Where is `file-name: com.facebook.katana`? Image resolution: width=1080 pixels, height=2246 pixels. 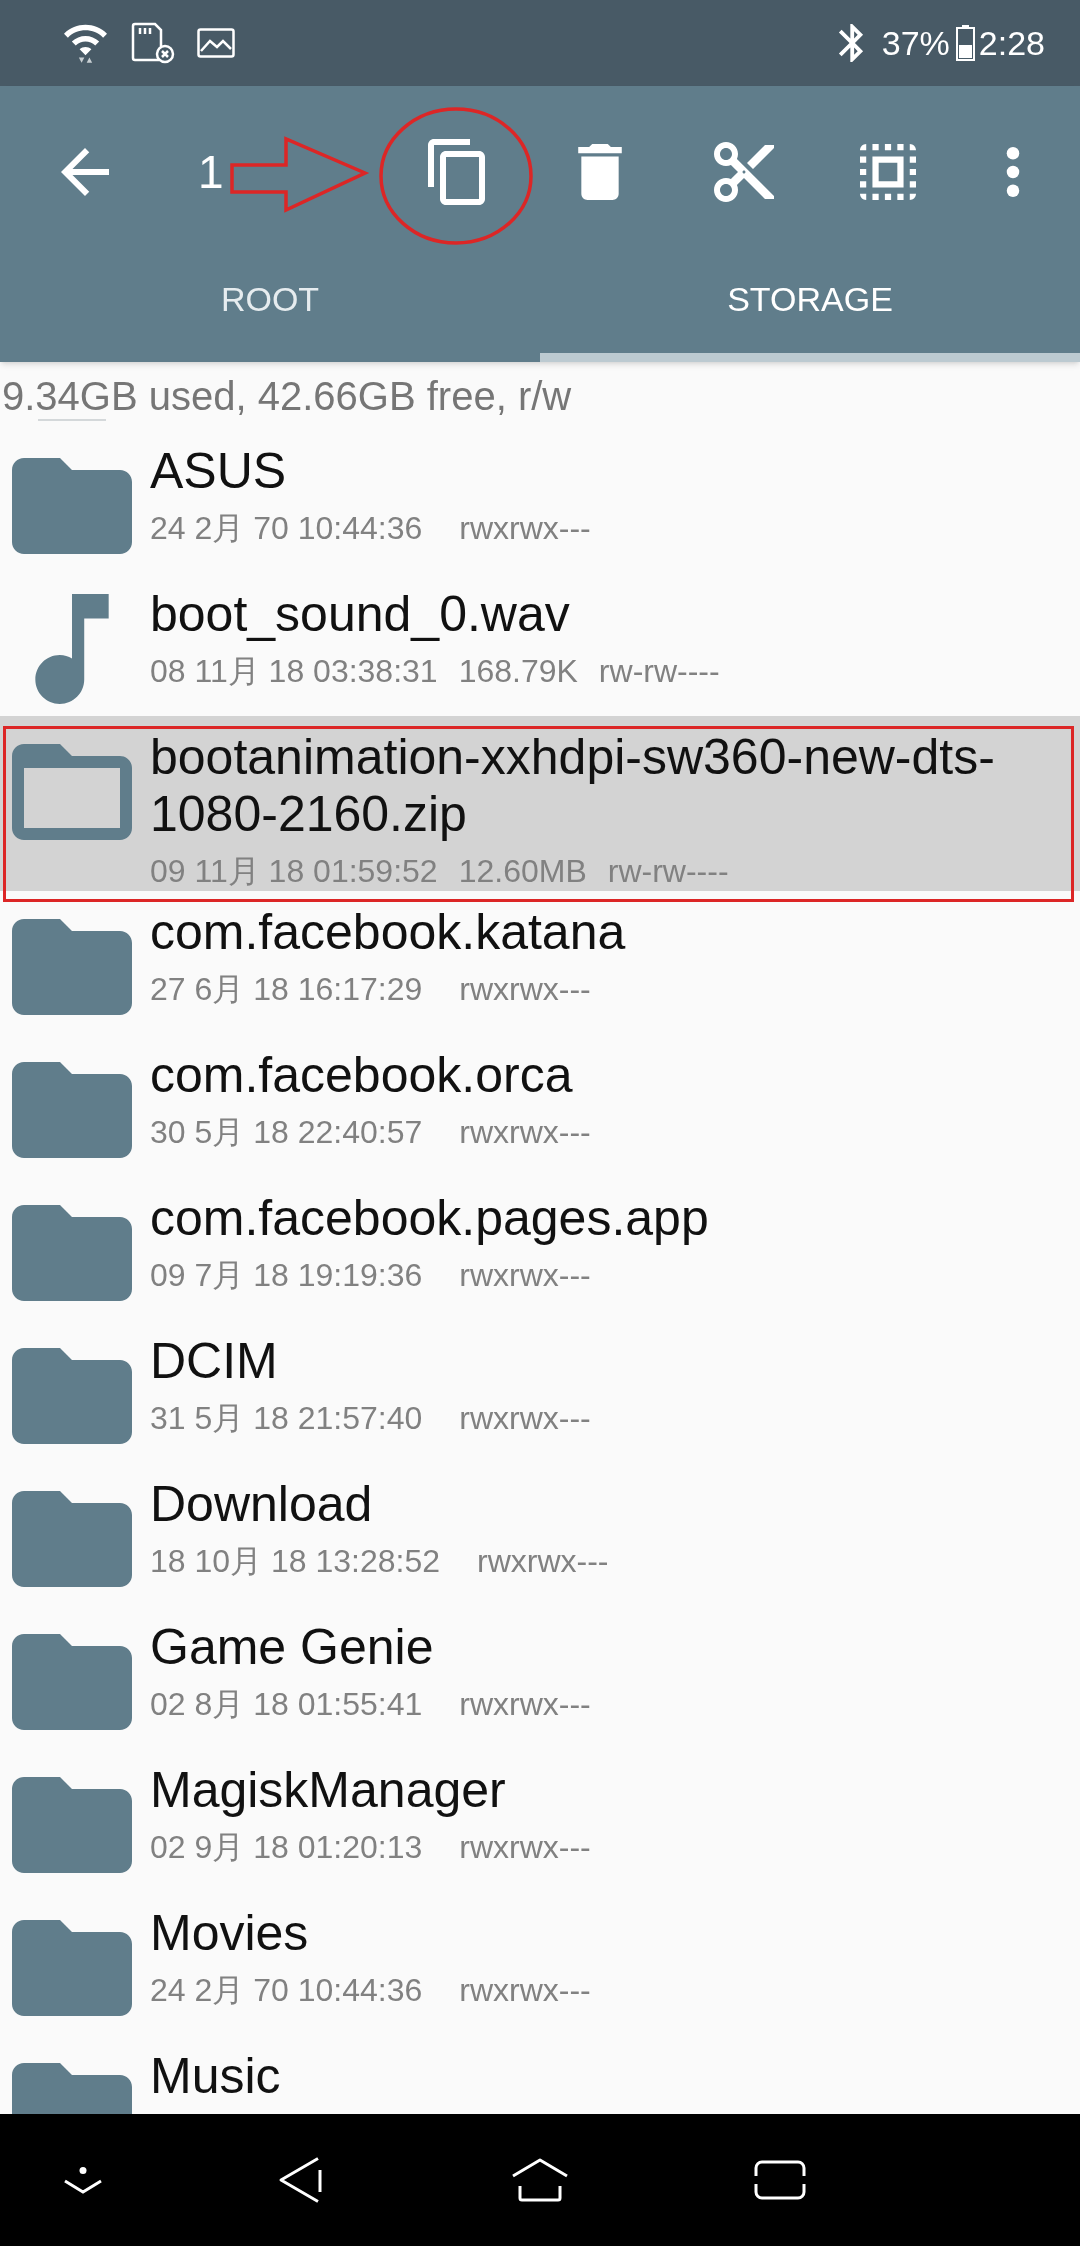
file-name: com.facebook.katana is located at coordinates (388, 932).